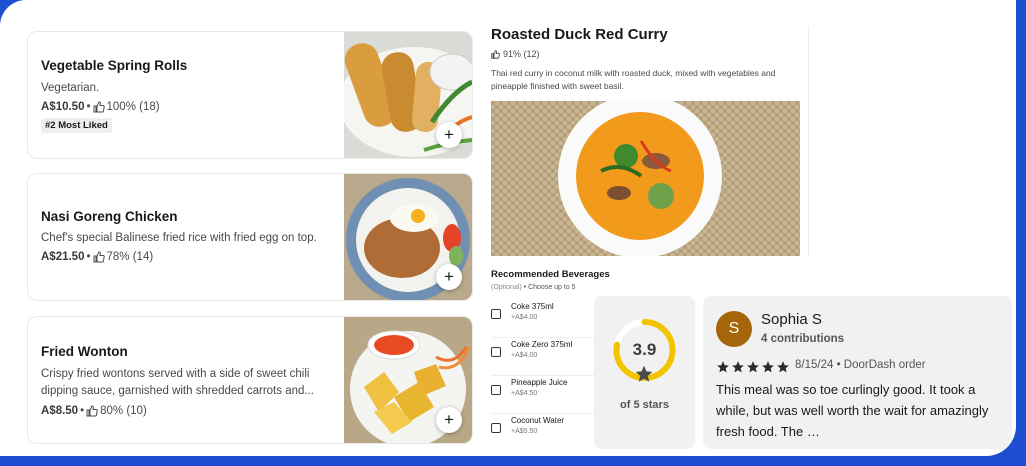  I want to click on beverage-name: Pineapple Juice, so click(539, 382).